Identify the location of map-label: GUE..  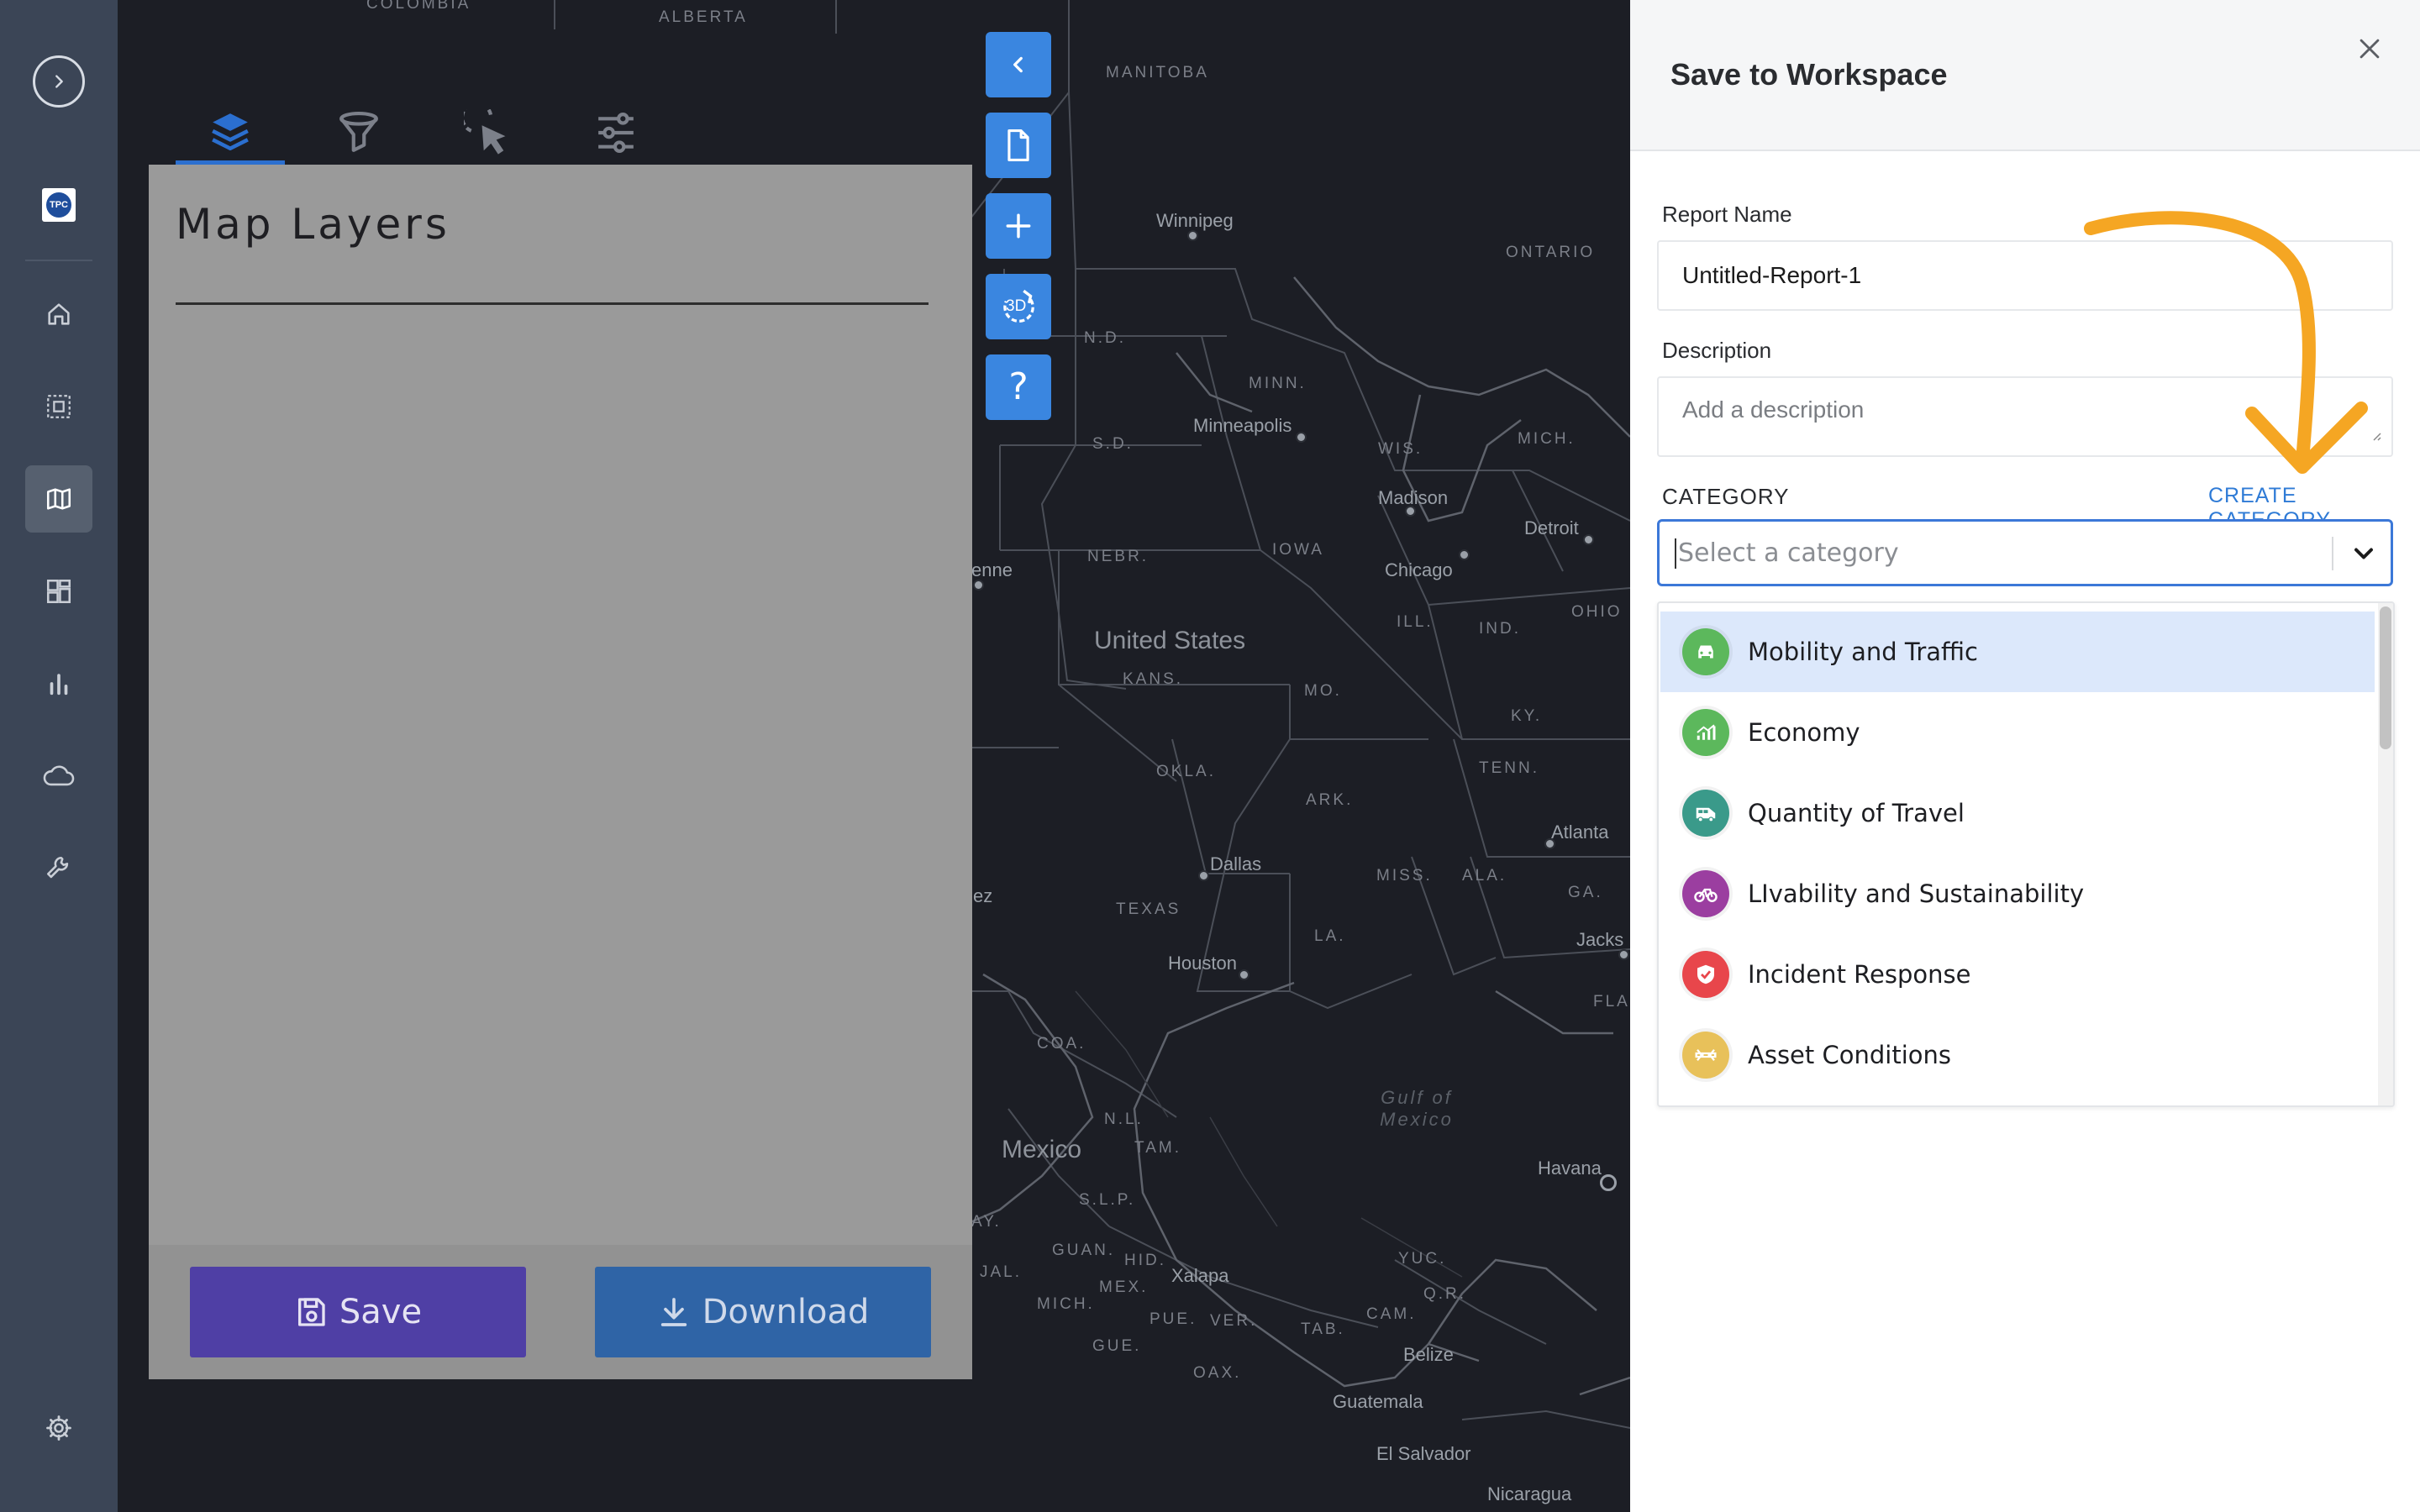
(1117, 1346).